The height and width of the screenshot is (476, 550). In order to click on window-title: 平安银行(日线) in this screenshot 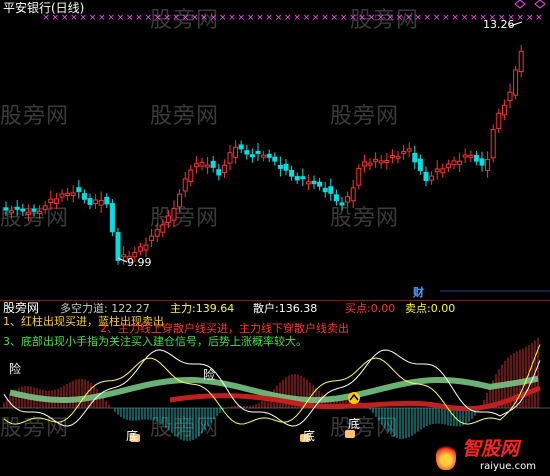, I will do `click(44, 8)`.